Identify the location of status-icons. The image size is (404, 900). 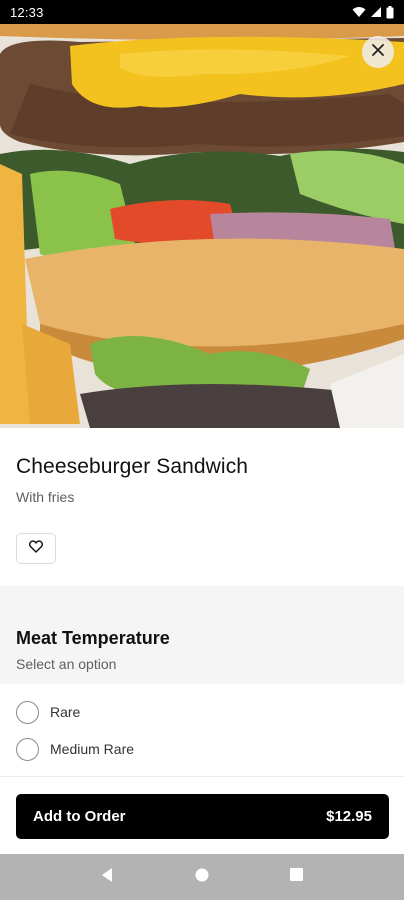
(373, 12).